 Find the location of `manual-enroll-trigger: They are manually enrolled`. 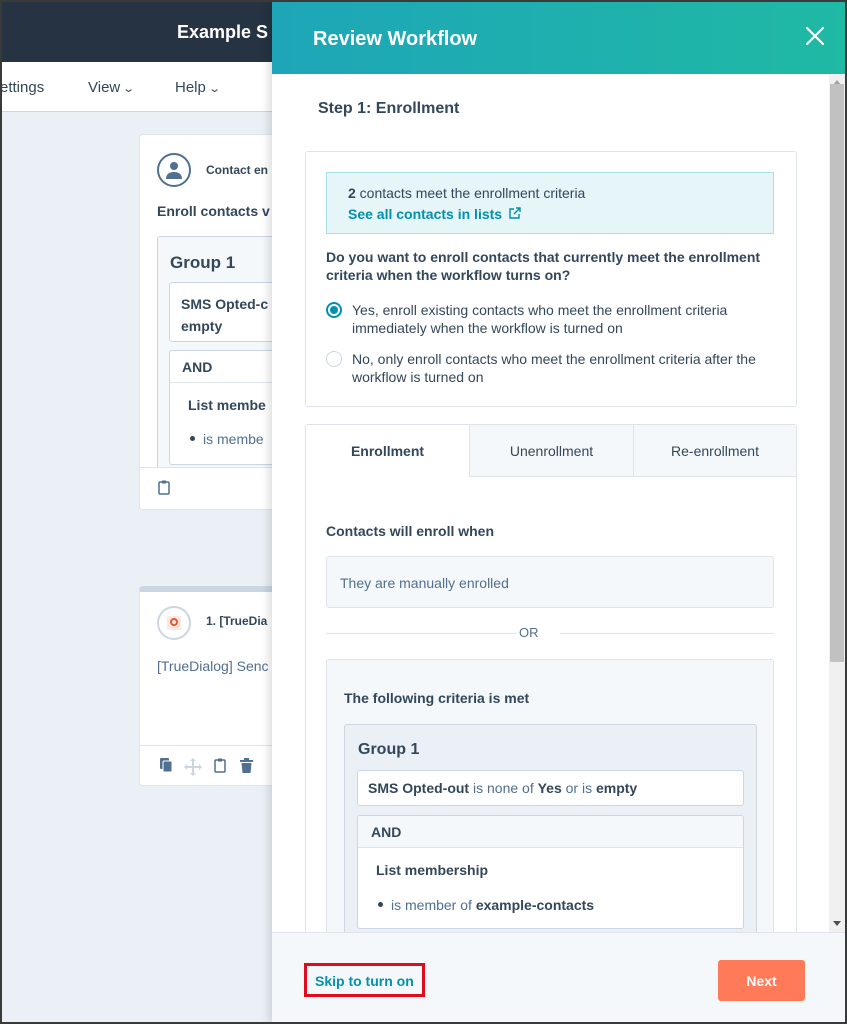

manual-enroll-trigger: They are manually enrolled is located at coordinates (550, 582).